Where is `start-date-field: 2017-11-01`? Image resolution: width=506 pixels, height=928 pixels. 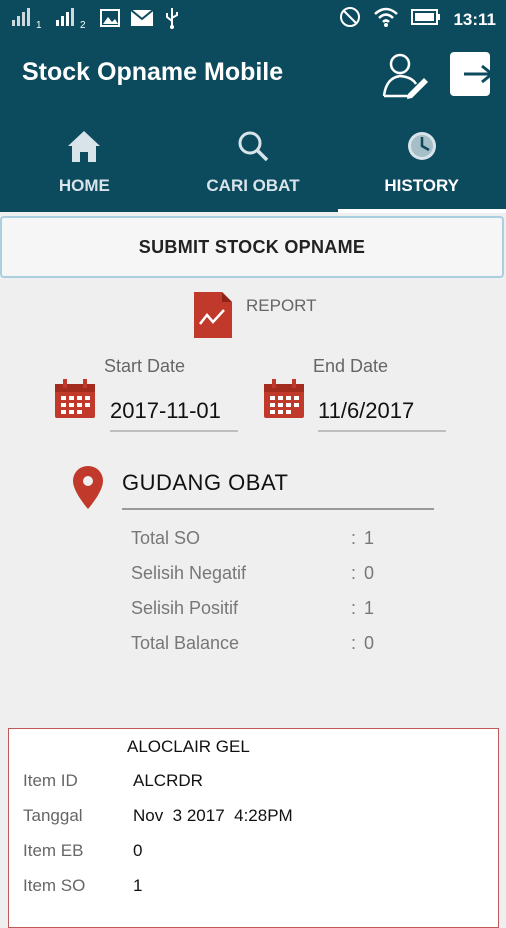
start-date-field: 2017-11-01 is located at coordinates (174, 415).